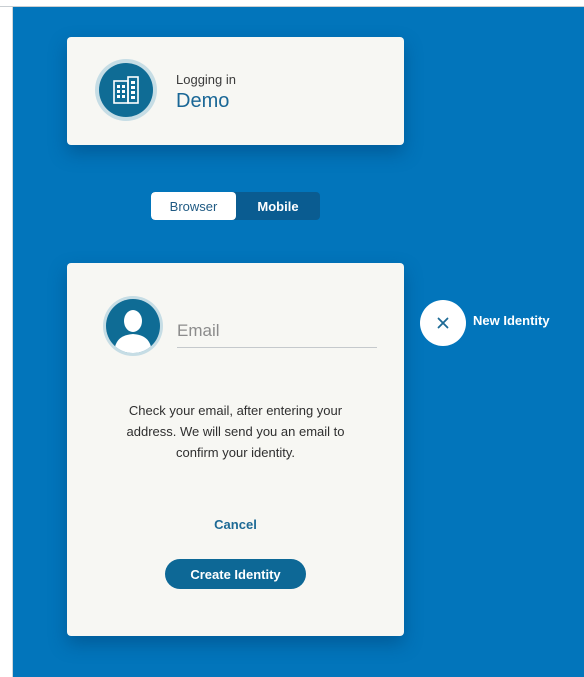 The image size is (584, 677). Describe the element at coordinates (235, 574) in the screenshot. I see `create-identity-button: Create Identity` at that location.